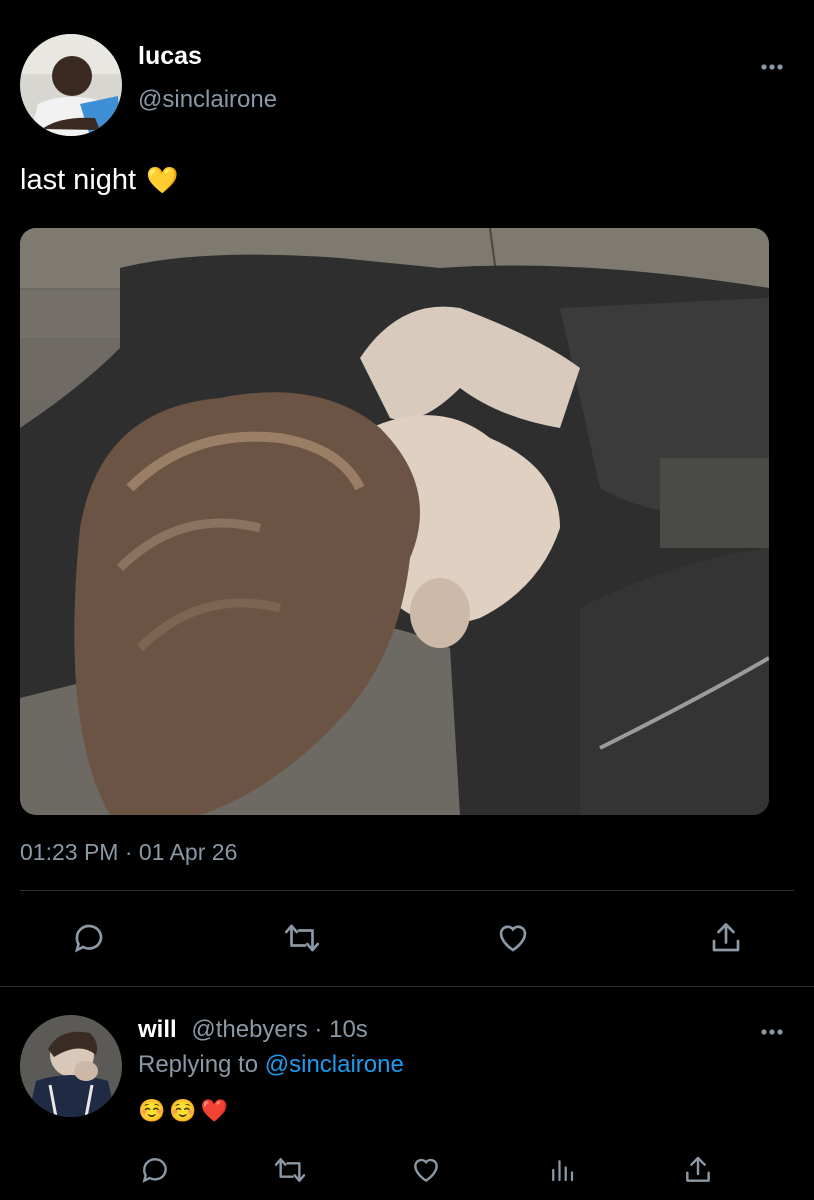 The width and height of the screenshot is (814, 1200). Describe the element at coordinates (214, 1110) in the screenshot. I see `red-heart-emoji: ❤️` at that location.